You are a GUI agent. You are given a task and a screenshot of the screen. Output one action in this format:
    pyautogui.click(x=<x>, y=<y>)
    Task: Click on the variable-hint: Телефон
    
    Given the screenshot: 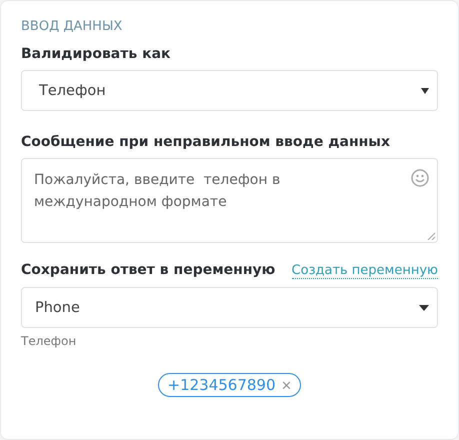 What is the action you would take?
    pyautogui.click(x=49, y=341)
    